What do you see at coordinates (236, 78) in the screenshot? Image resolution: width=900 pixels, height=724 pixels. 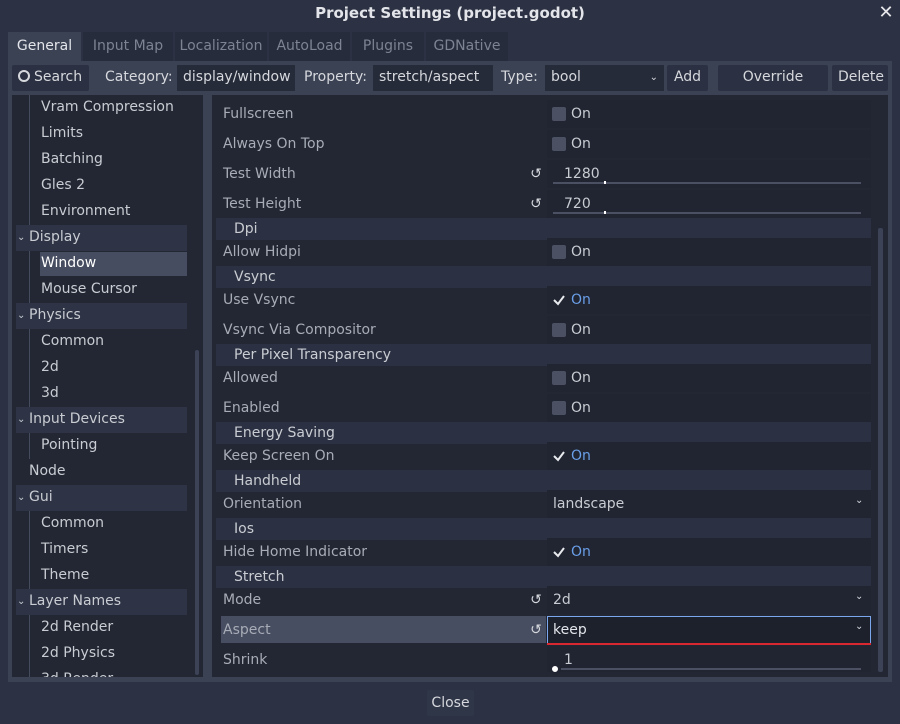 I see `category-input: display/window` at bounding box center [236, 78].